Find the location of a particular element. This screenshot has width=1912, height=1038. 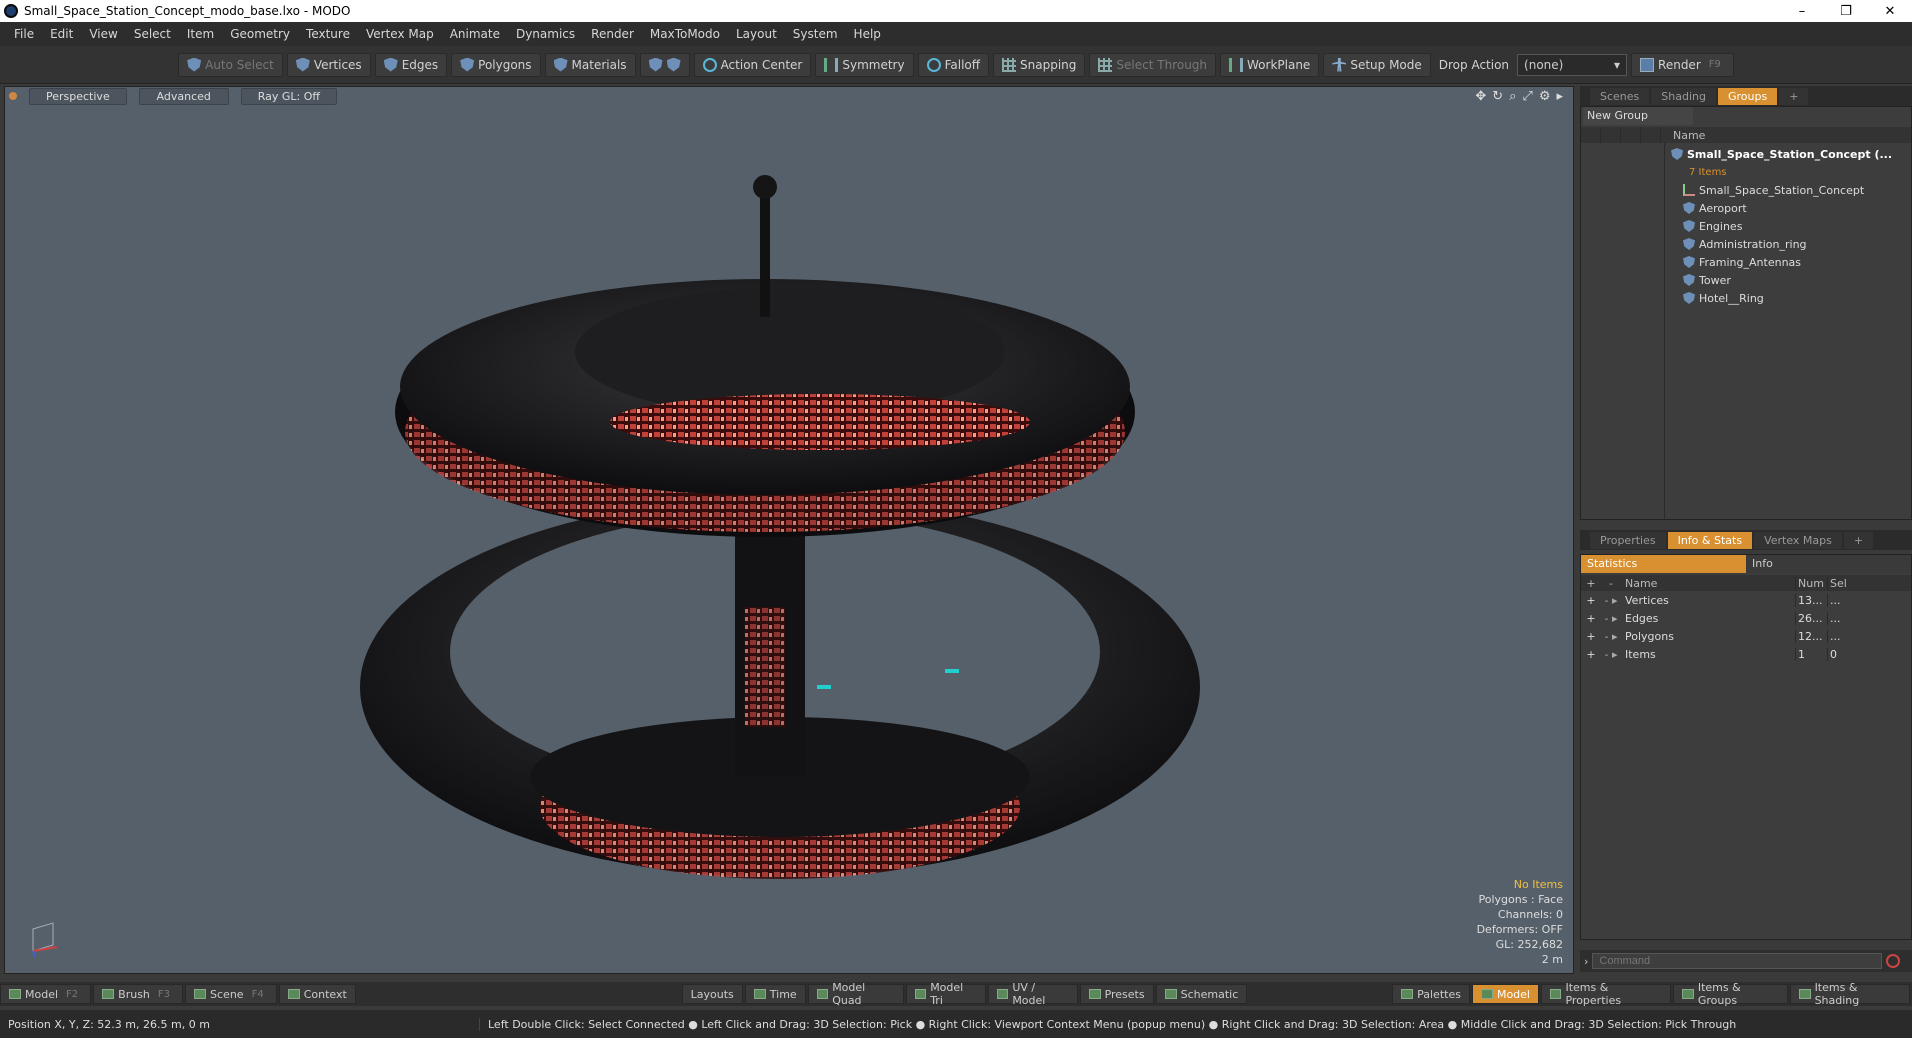

zoom-icon: ⌕ is located at coordinates (1512, 96).